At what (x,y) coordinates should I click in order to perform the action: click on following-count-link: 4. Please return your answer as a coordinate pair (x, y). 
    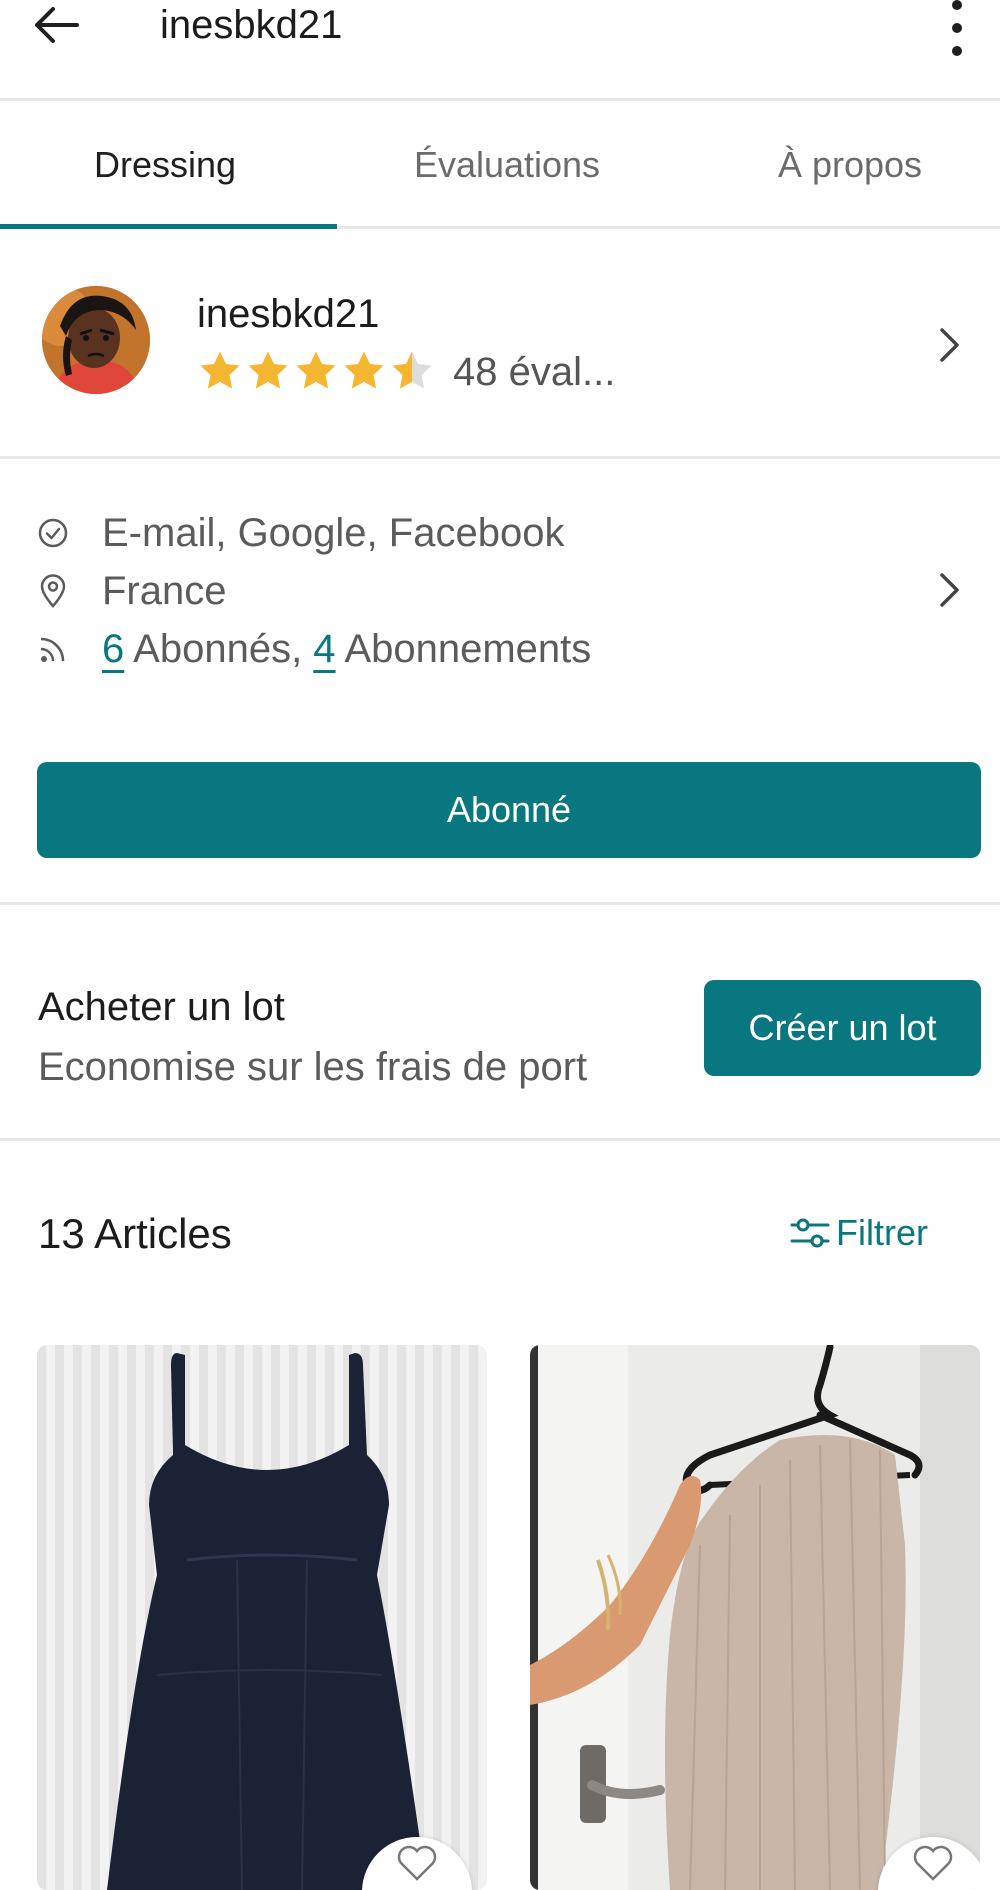
    Looking at the image, I should click on (324, 649).